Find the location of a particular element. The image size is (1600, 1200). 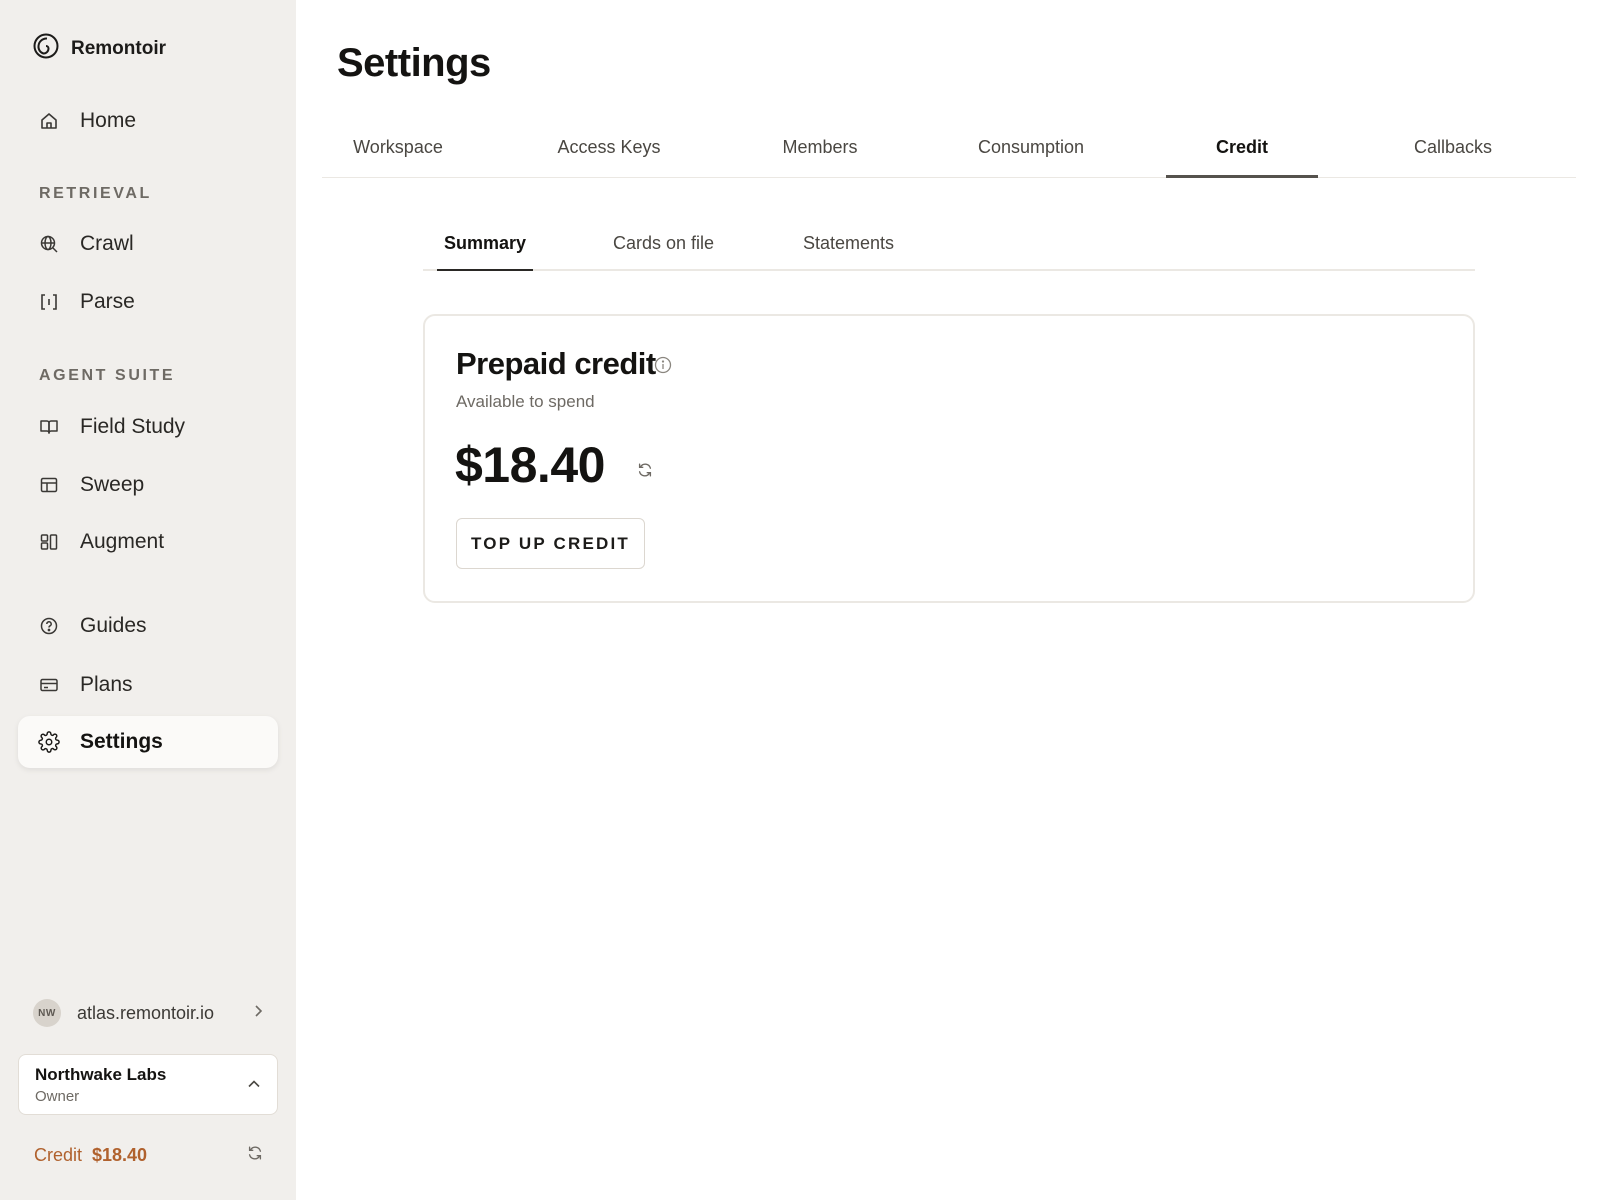

sidebar-item-crawl: Crawl is located at coordinates (148, 244).